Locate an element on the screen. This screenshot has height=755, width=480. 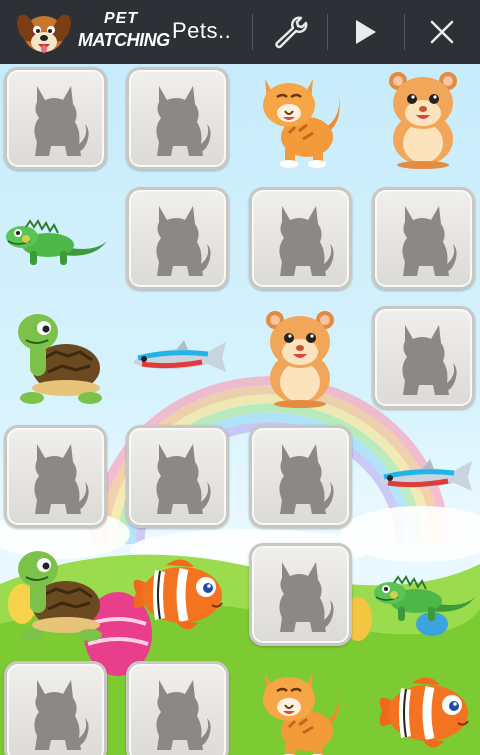
close-icon is located at coordinates (442, 32).